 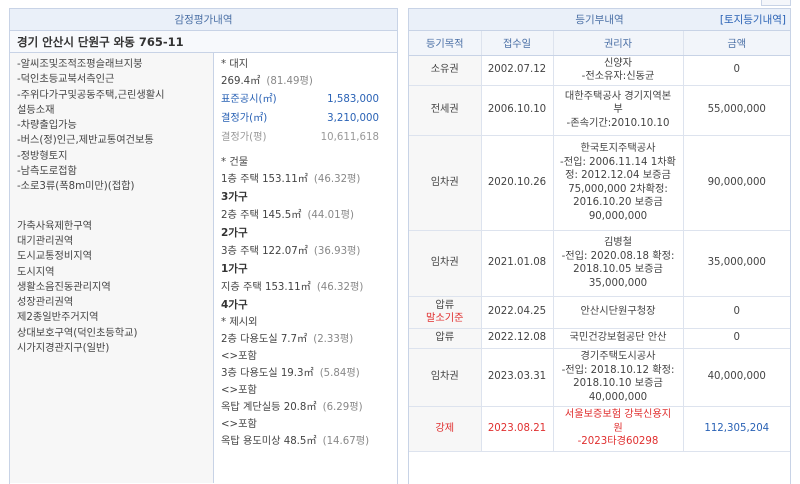 I want to click on purpose-text: 압류, so click(x=445, y=338).